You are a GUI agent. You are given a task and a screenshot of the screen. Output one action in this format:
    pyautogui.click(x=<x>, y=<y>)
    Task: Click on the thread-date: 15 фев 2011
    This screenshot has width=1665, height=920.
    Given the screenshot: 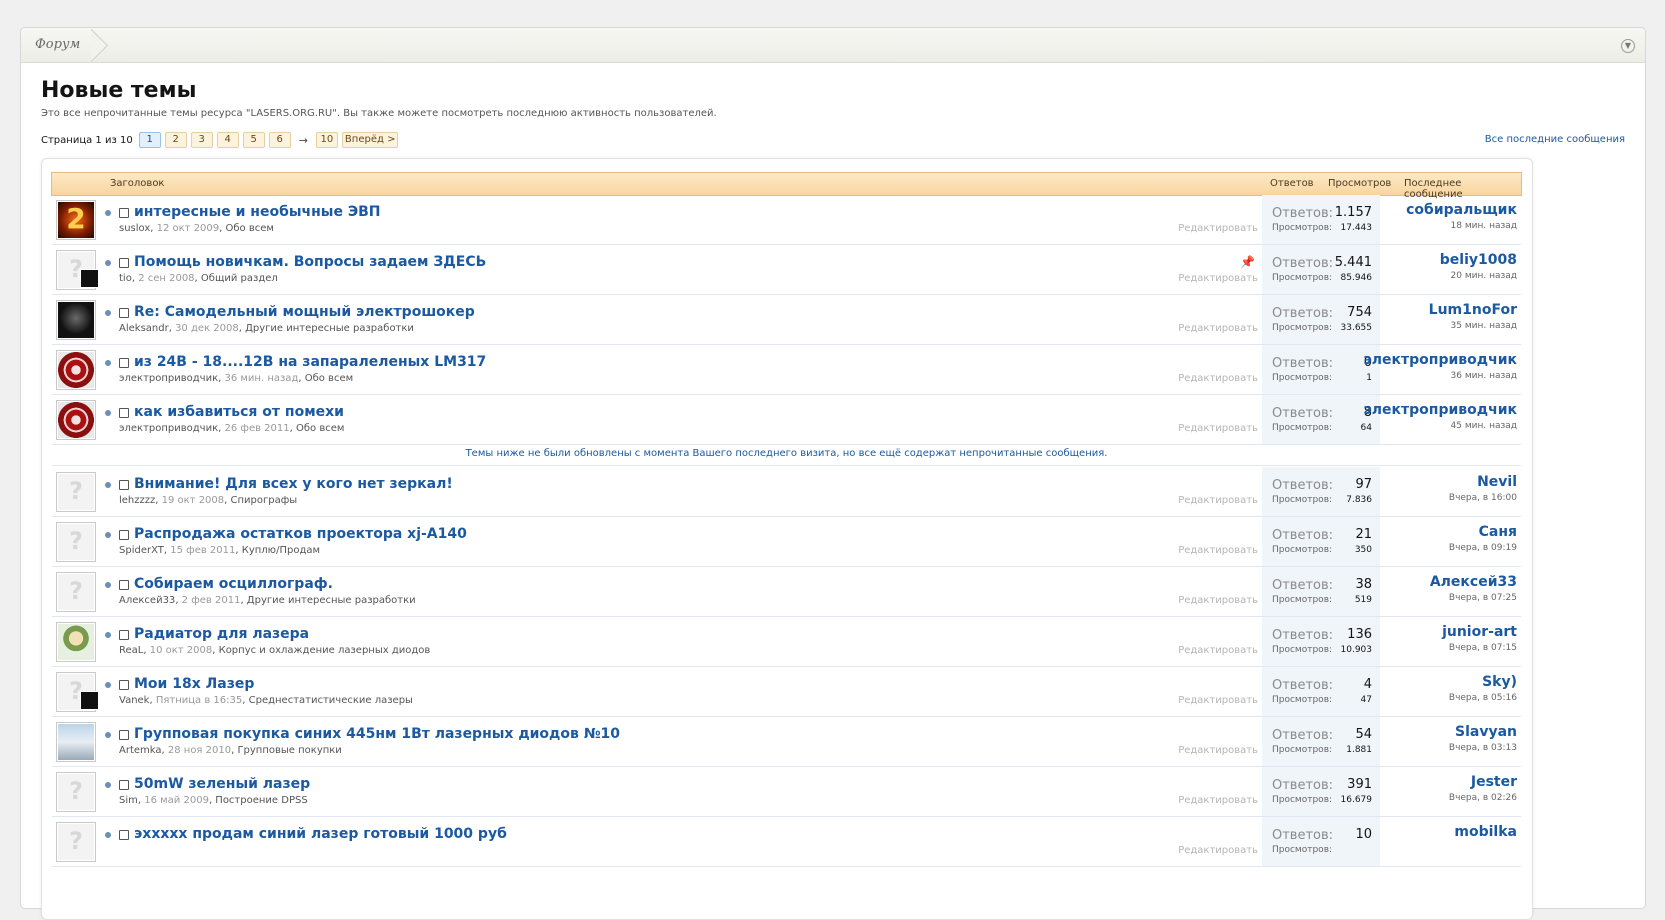 What is the action you would take?
    pyautogui.click(x=202, y=550)
    